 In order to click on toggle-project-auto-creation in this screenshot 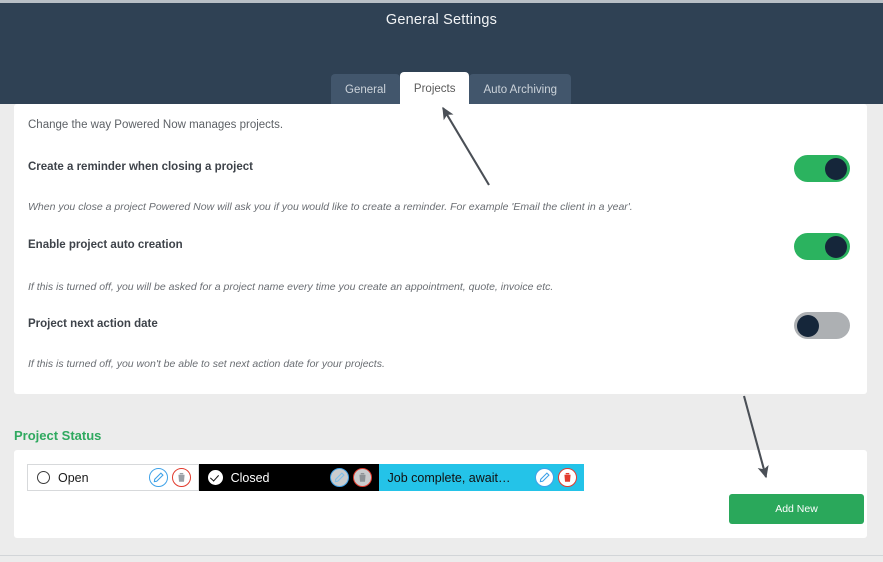, I will do `click(822, 246)`.